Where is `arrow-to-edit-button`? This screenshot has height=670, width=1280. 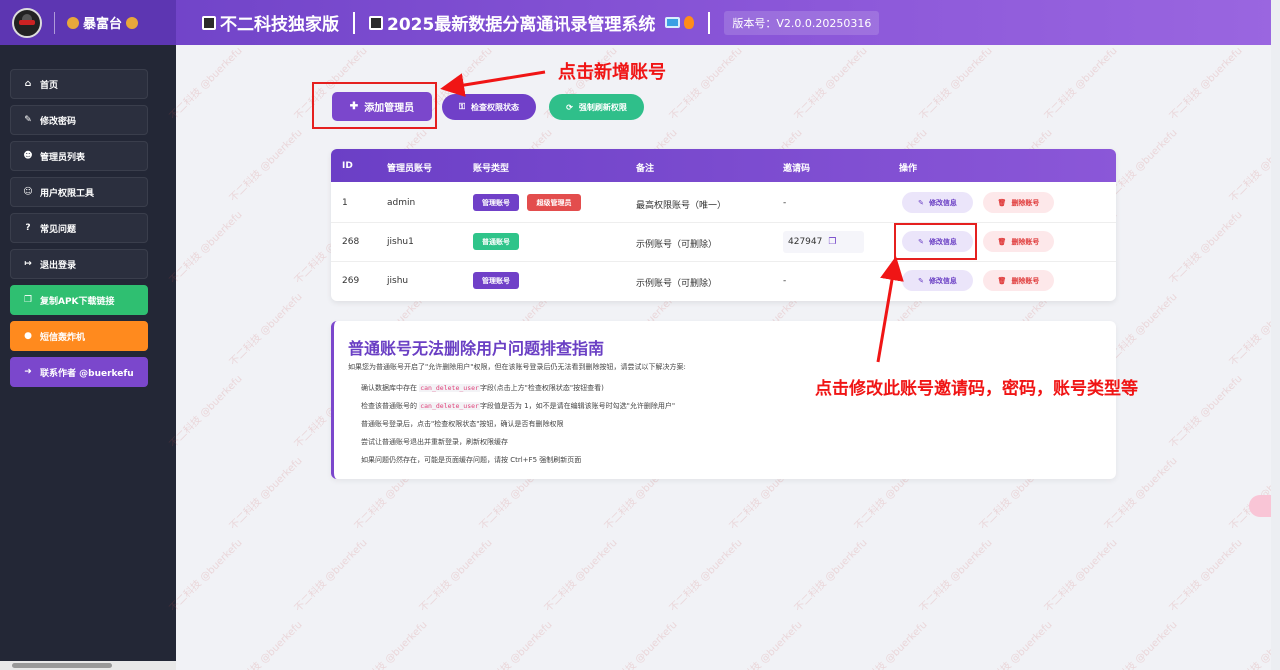 arrow-to-edit-button is located at coordinates (890, 309).